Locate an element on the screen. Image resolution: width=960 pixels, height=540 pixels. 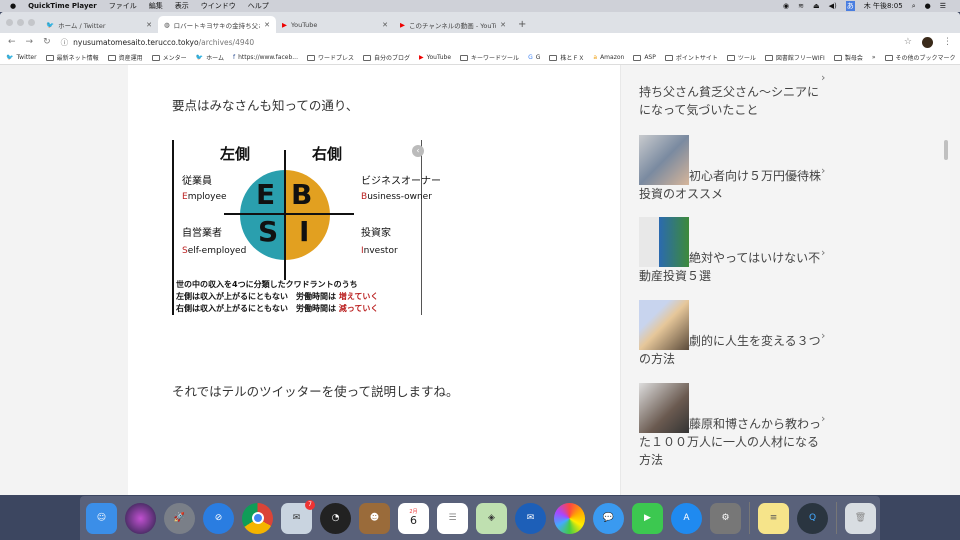
bookmark-item: ▶ YouTube is located at coordinates (435, 57).